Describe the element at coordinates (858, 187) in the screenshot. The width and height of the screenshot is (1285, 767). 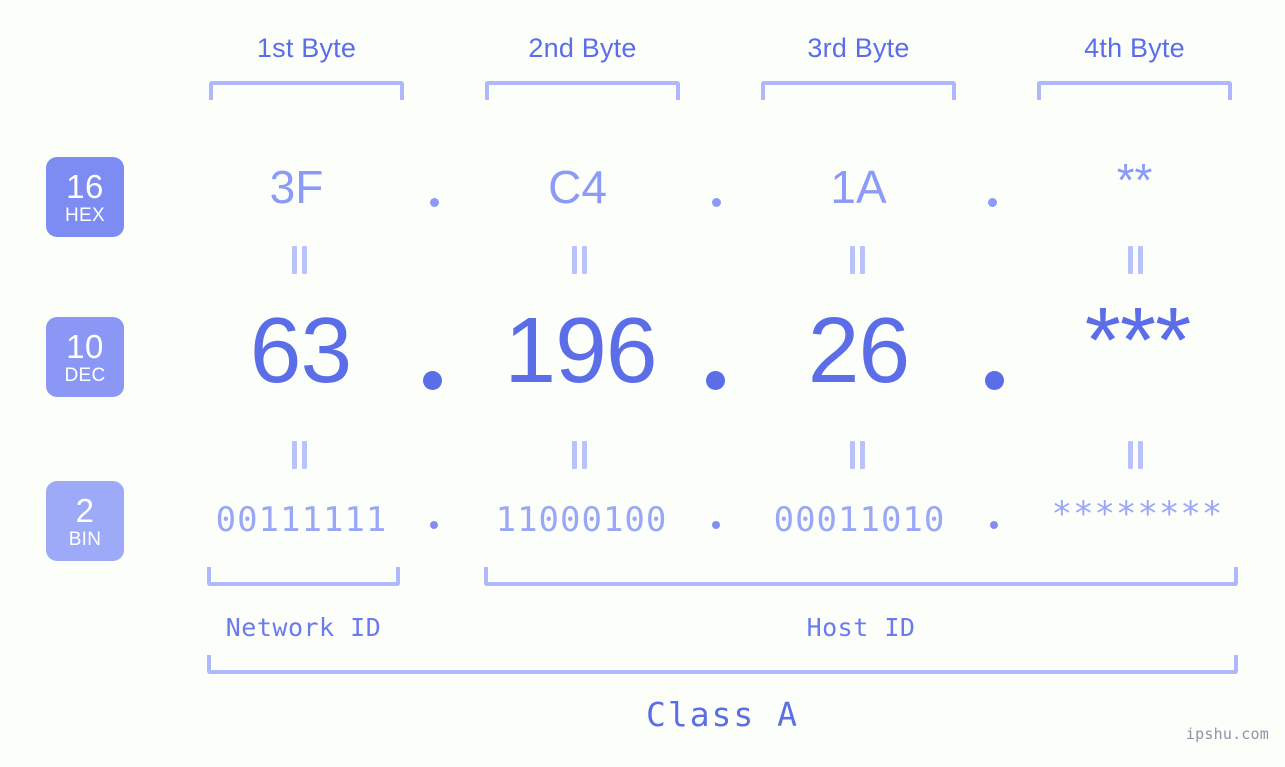
I see `hex-byte-value-3: 1A` at that location.